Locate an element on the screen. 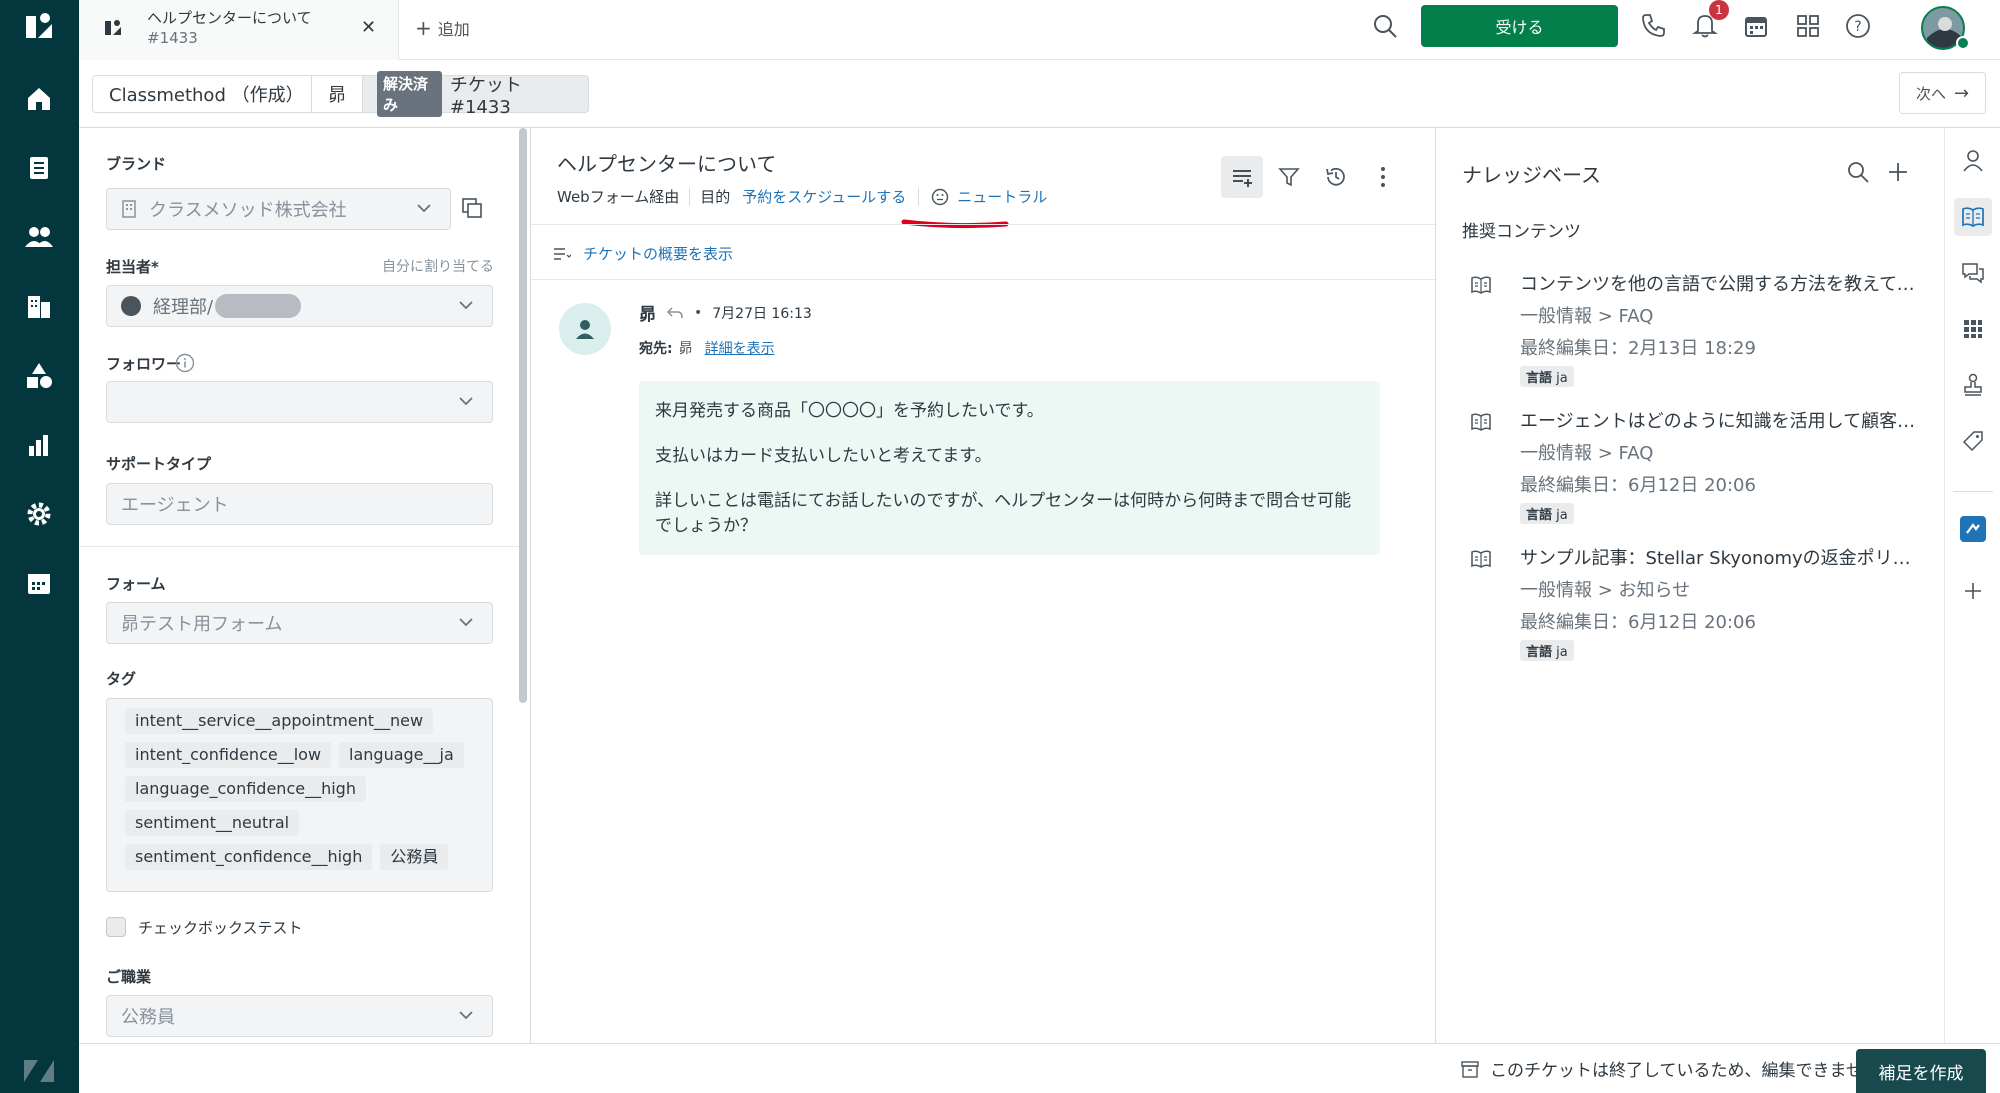  ticket-footer: このチケットは終了しているため、編集できません 補足を作成 is located at coordinates (1039, 1068).